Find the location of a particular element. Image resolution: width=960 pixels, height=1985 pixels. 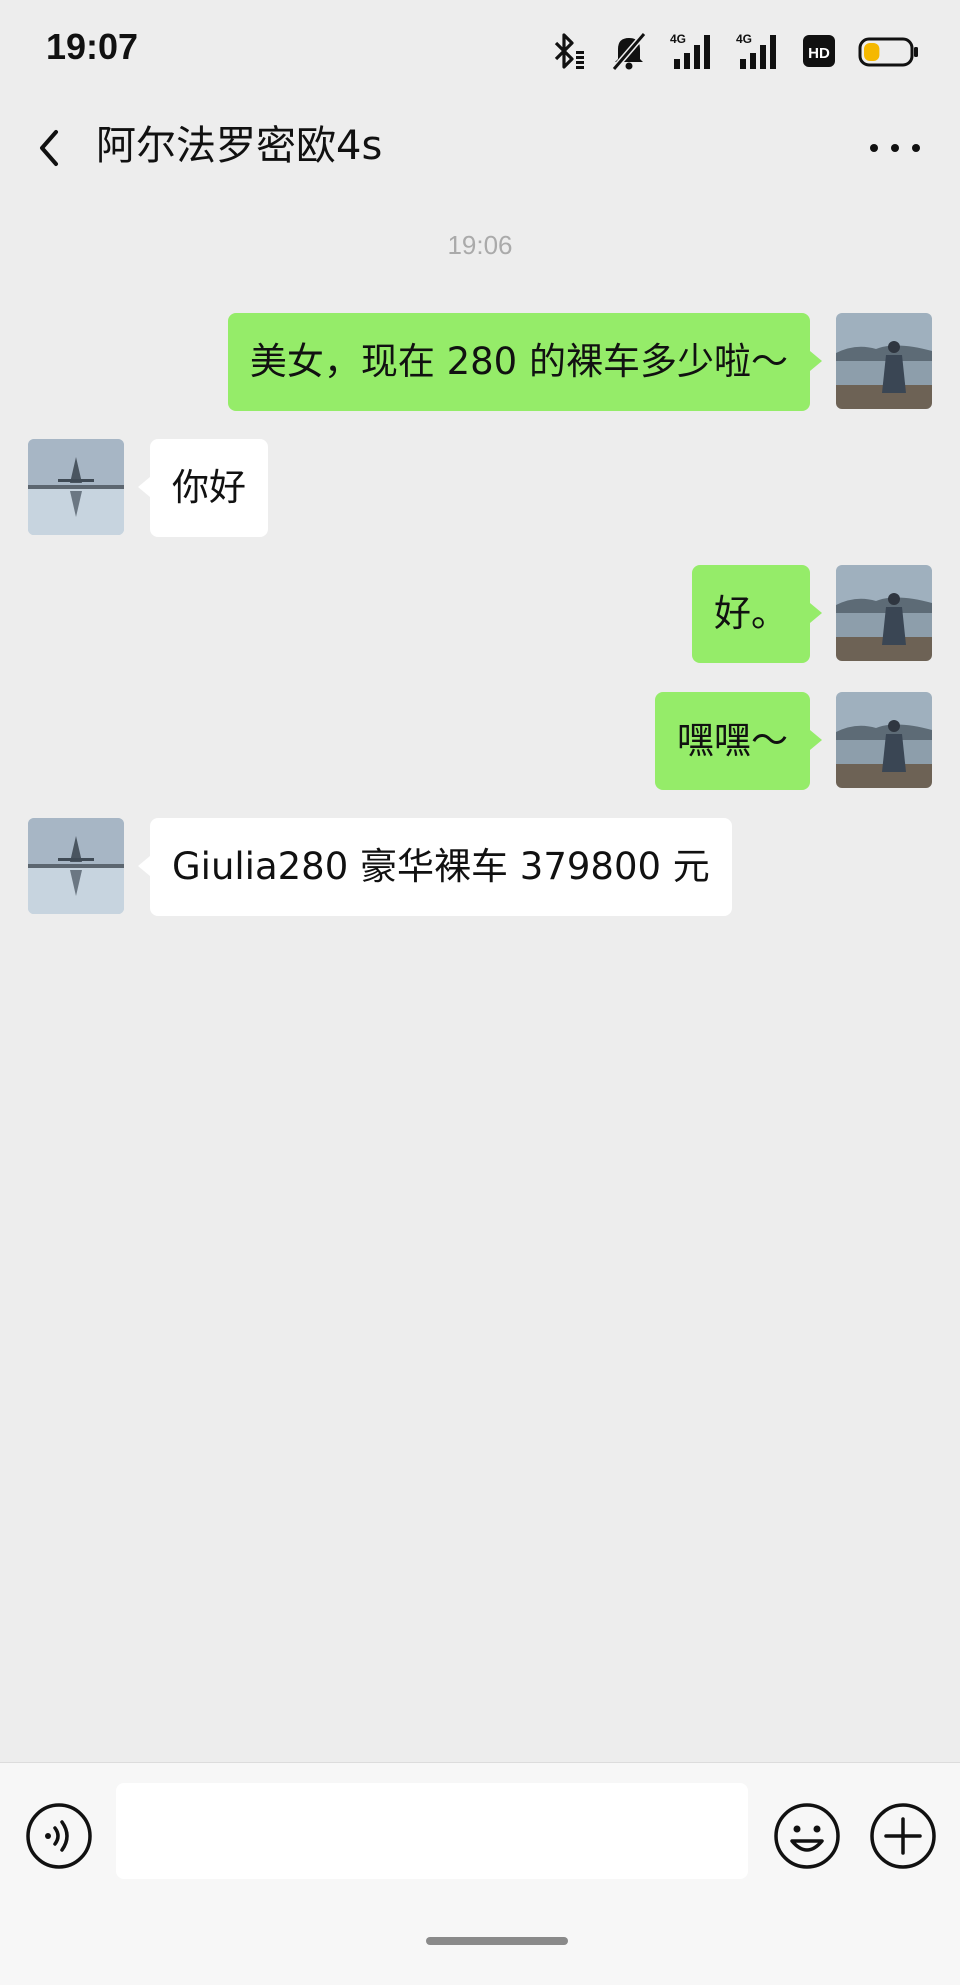

received-message-bubble: 你好 is located at coordinates (203, 488).